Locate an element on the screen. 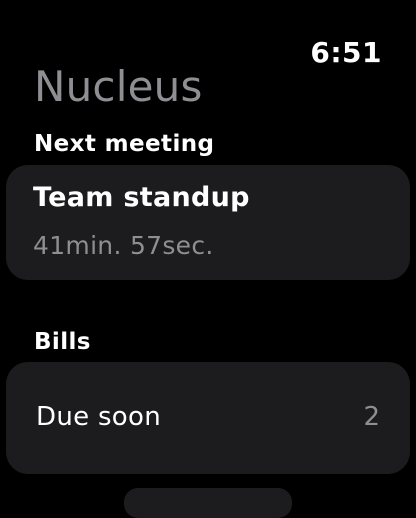 The width and height of the screenshot is (416, 518). bills-section-label: Bills is located at coordinates (62, 342).